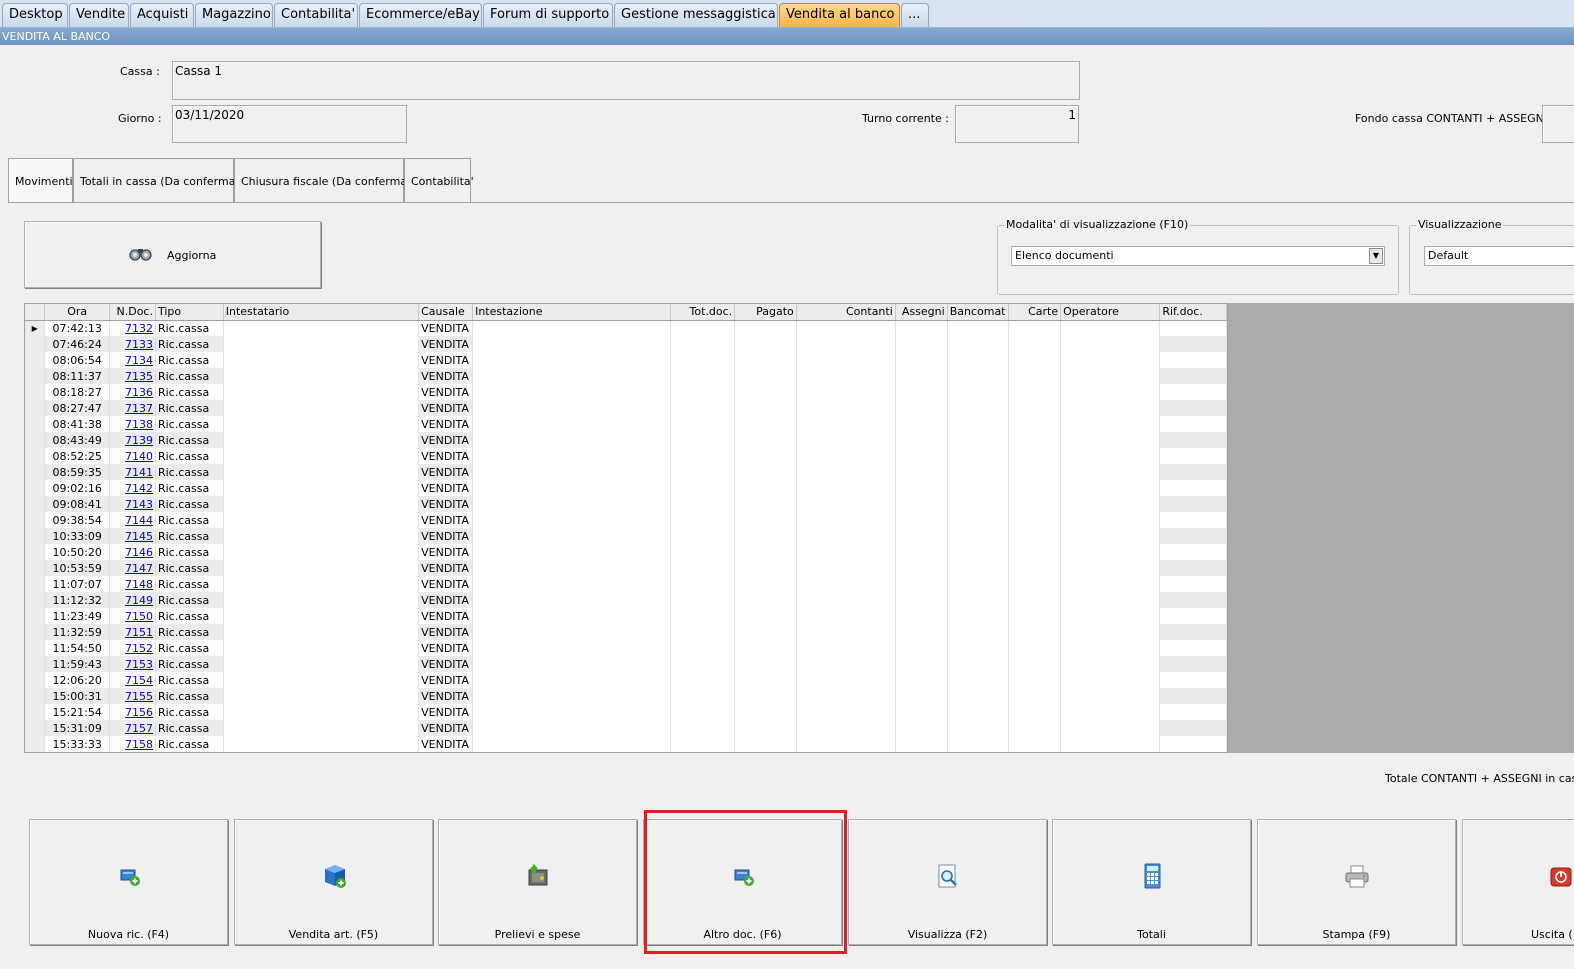  I want to click on turno-field: 1, so click(1017, 124).